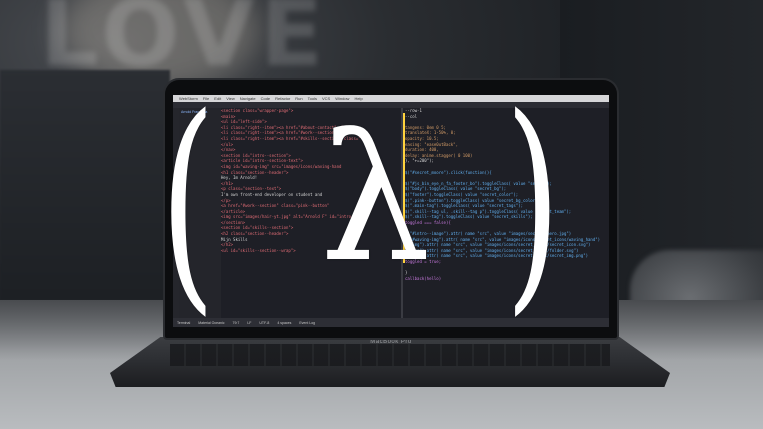 The image size is (763, 429). What do you see at coordinates (230, 98) in the screenshot?
I see `menubar-item: View` at bounding box center [230, 98].